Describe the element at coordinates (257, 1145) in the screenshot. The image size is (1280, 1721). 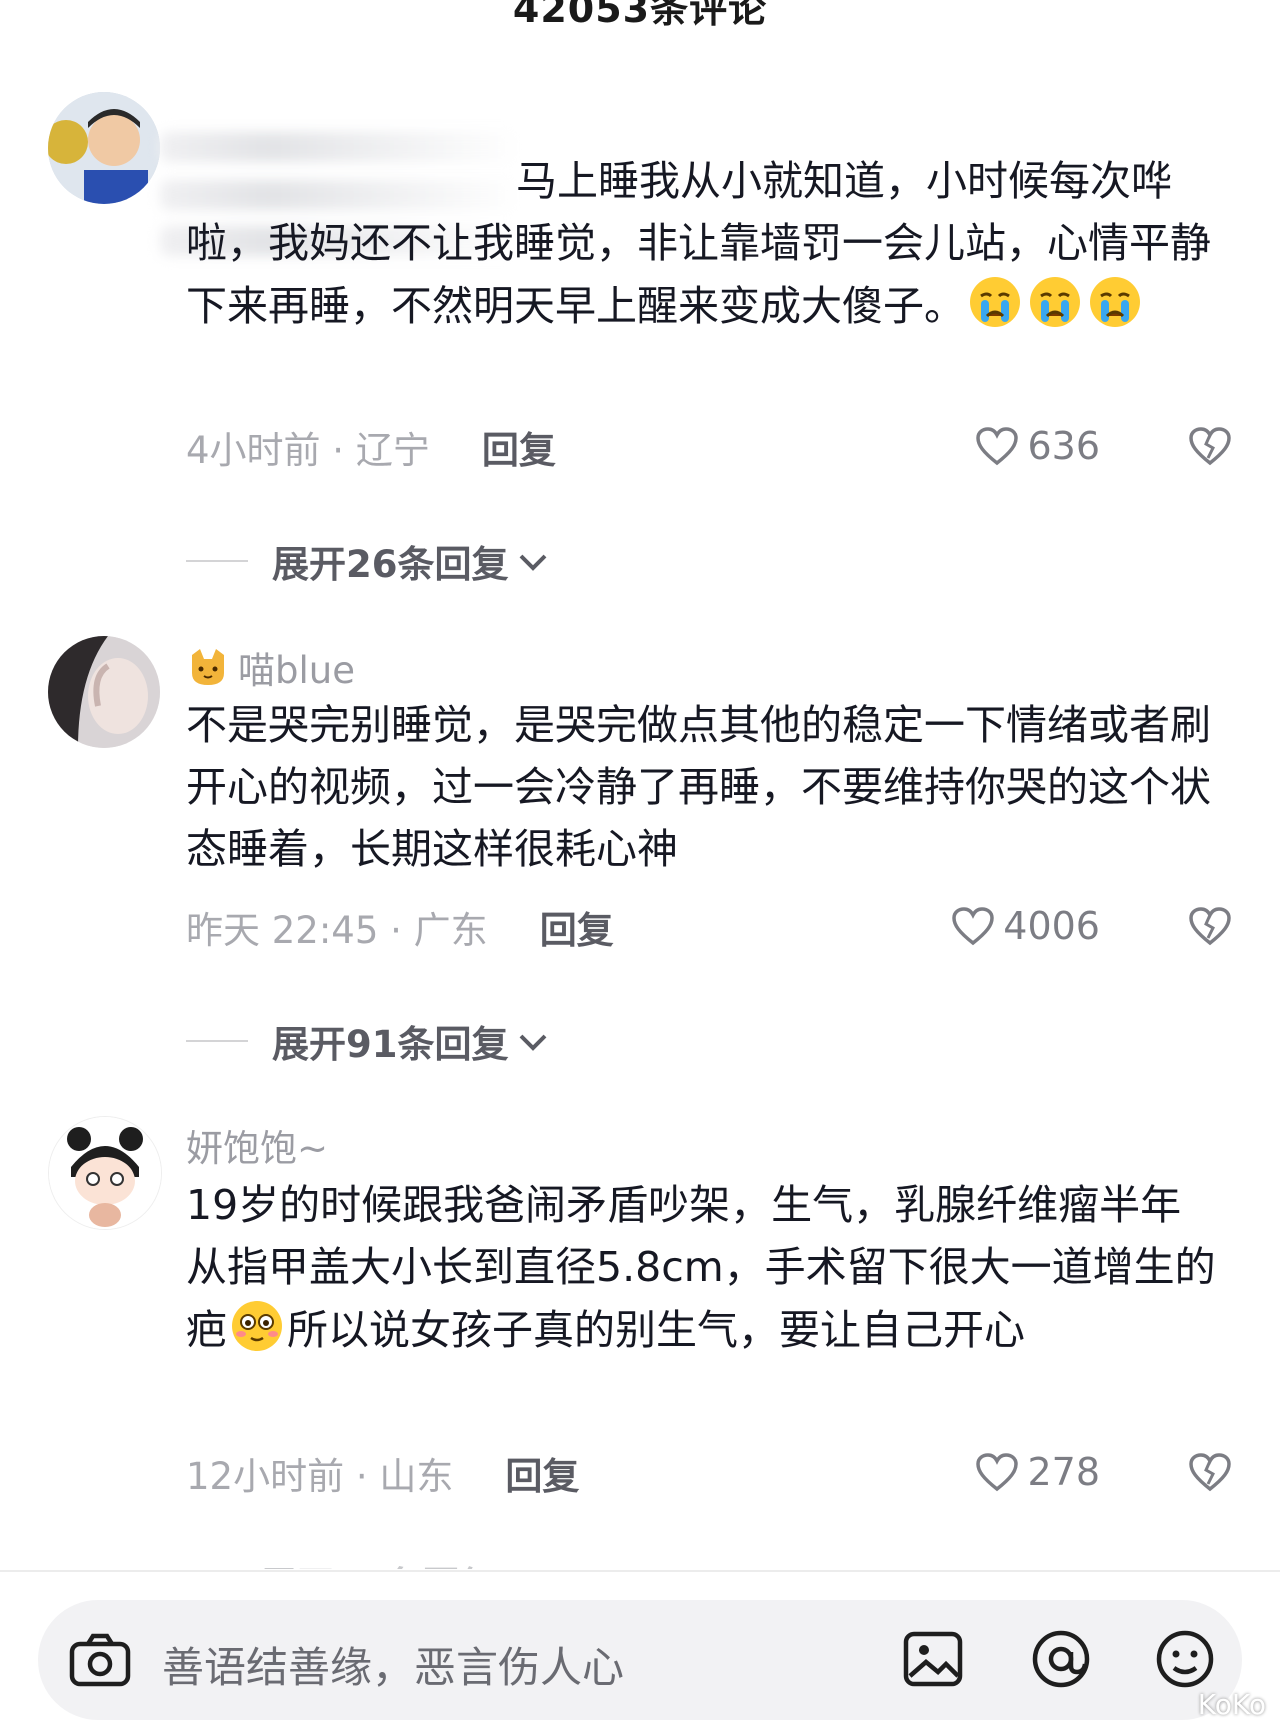
I see `username: 妍饱饱~` at that location.